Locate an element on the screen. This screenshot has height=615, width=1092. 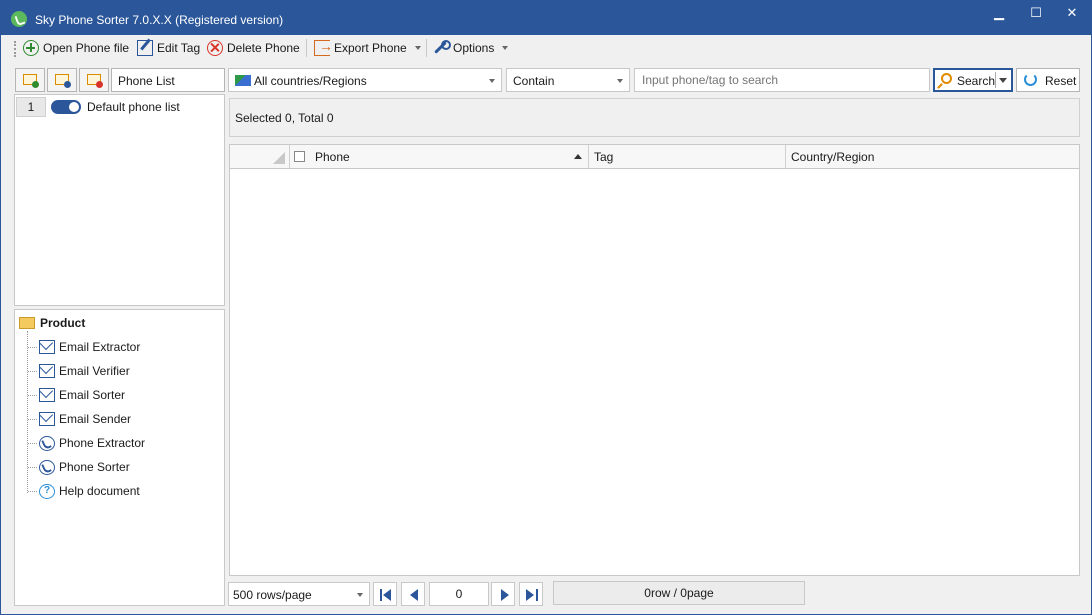
tree-line is located at coordinates (27, 412).